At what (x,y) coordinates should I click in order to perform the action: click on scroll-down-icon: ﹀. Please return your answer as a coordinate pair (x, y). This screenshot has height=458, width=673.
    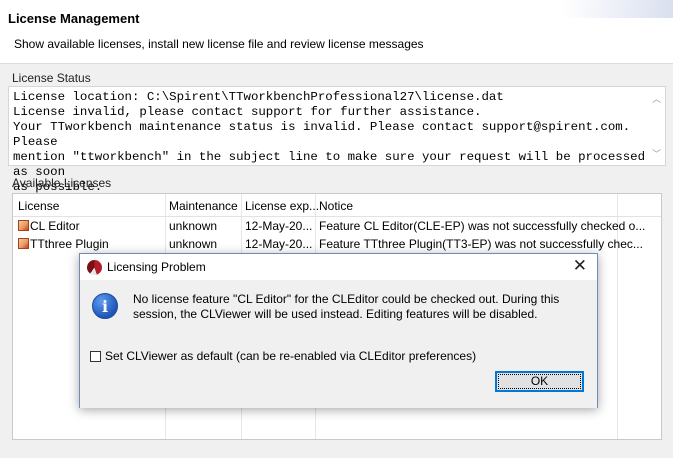
    Looking at the image, I should click on (656, 153).